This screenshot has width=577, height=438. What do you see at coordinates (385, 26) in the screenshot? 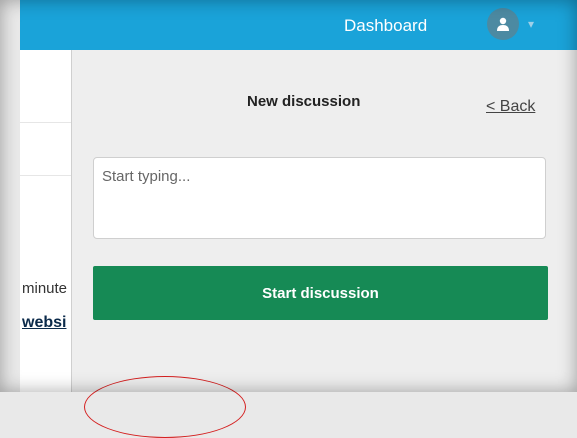
I see `dashboard-link: Dashboard` at bounding box center [385, 26].